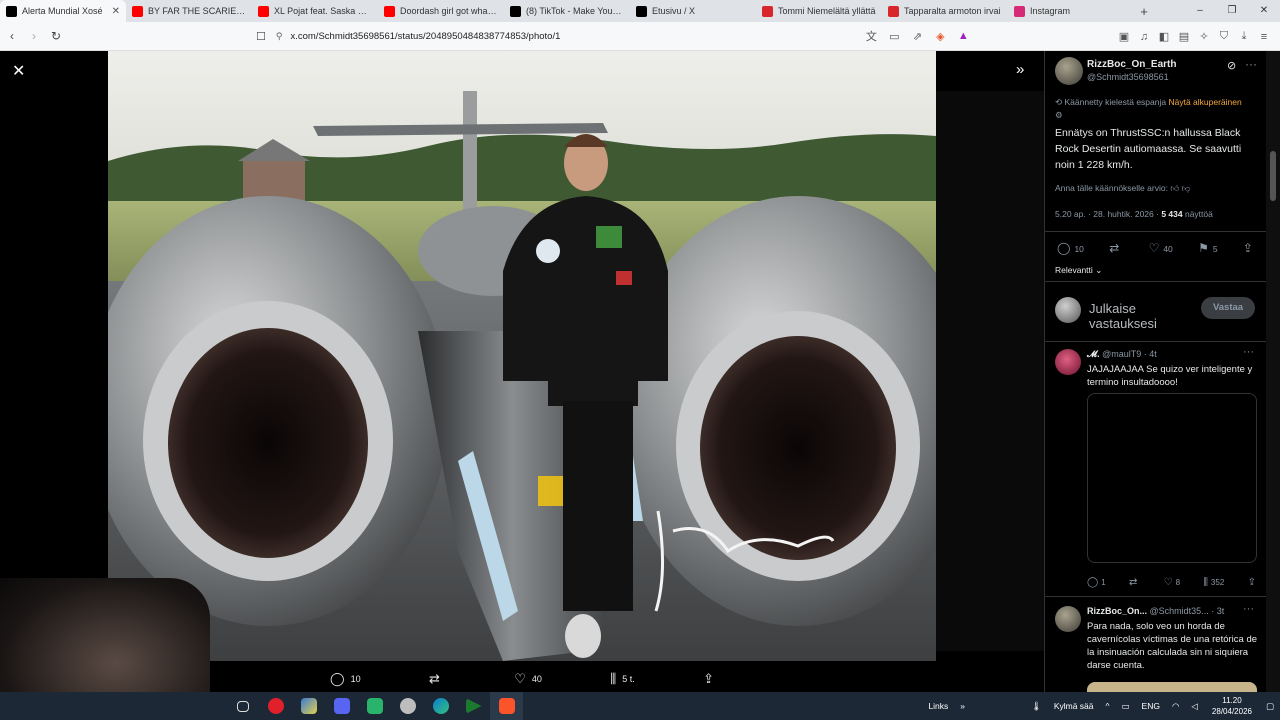  I want to click on reply-author-name: 𝓜., so click(1093, 354).